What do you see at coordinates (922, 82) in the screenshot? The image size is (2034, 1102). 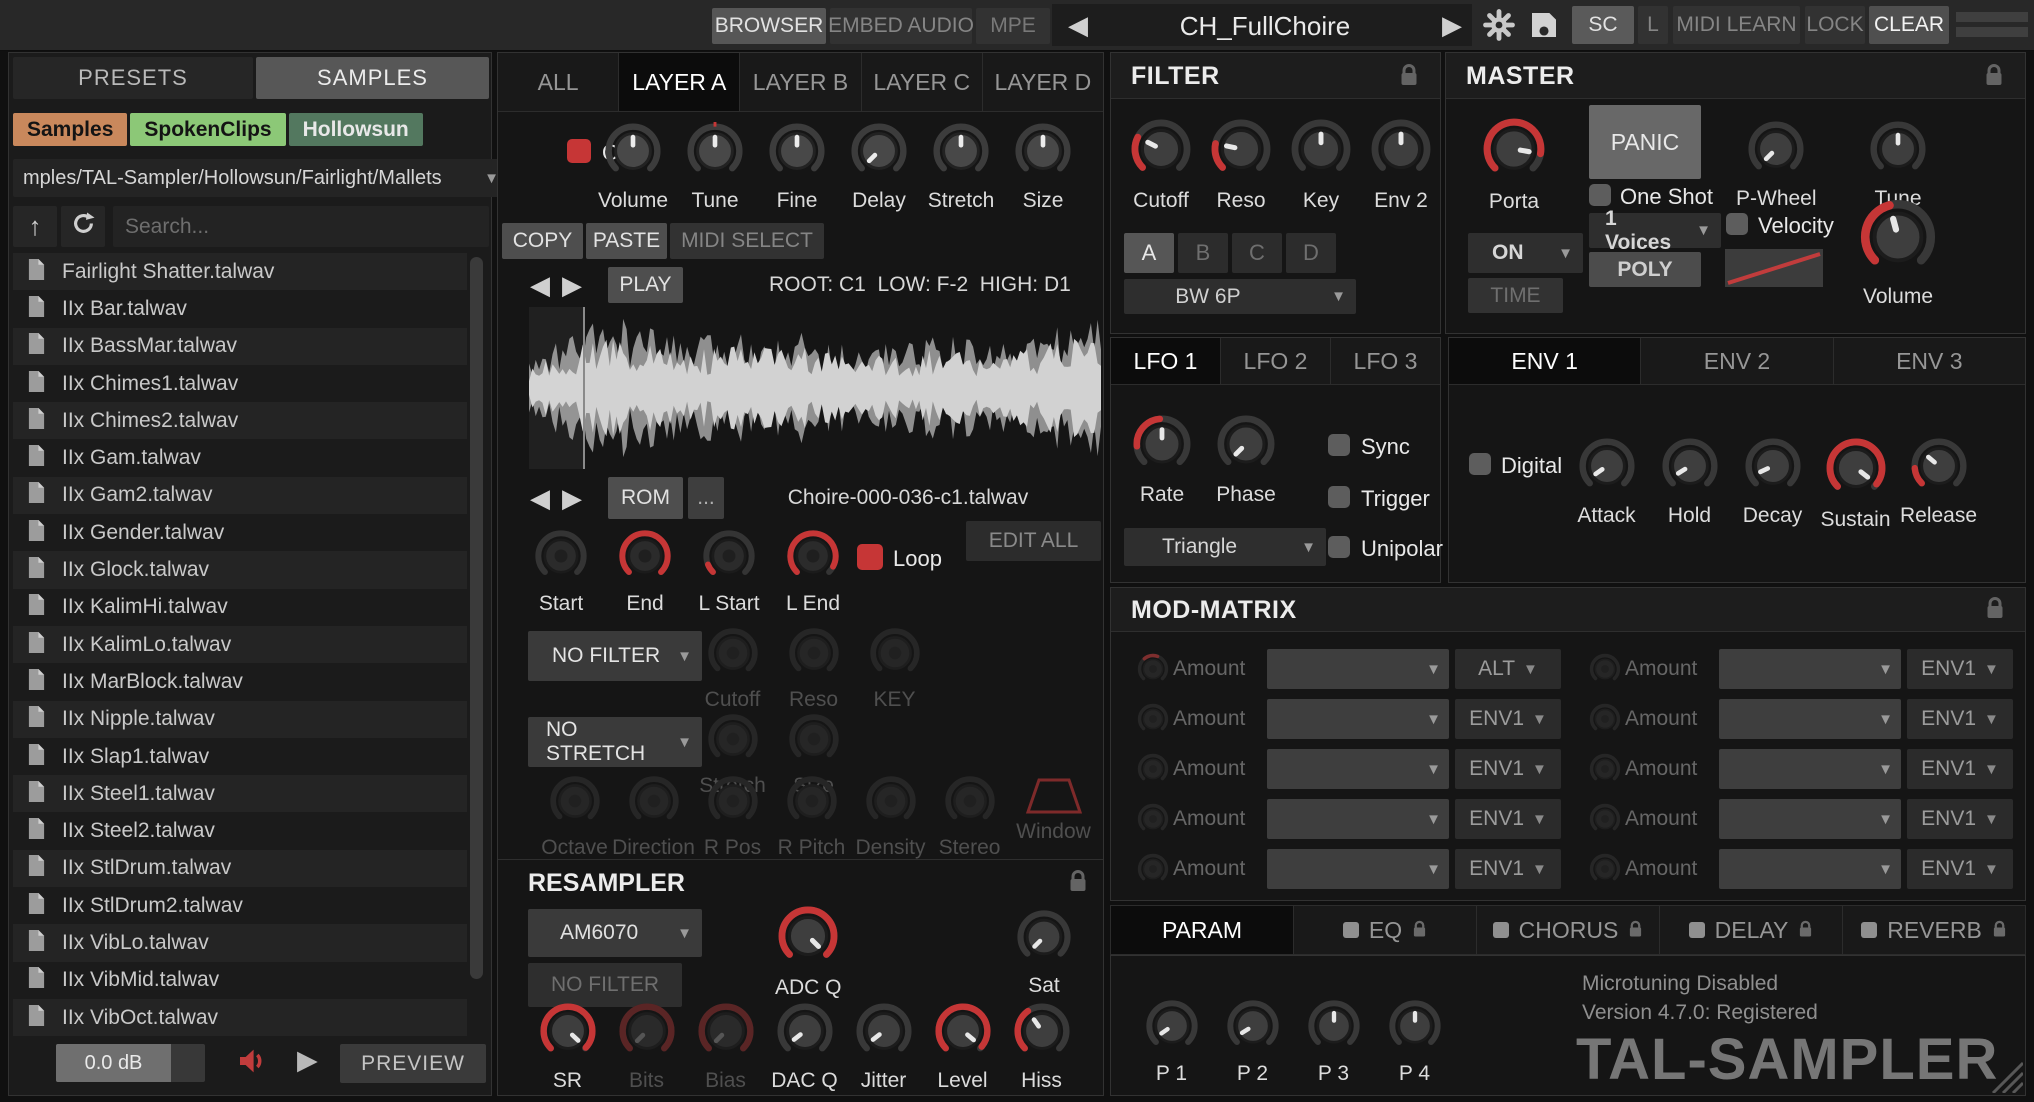 I see `tab-layer-c: LAYER C` at bounding box center [922, 82].